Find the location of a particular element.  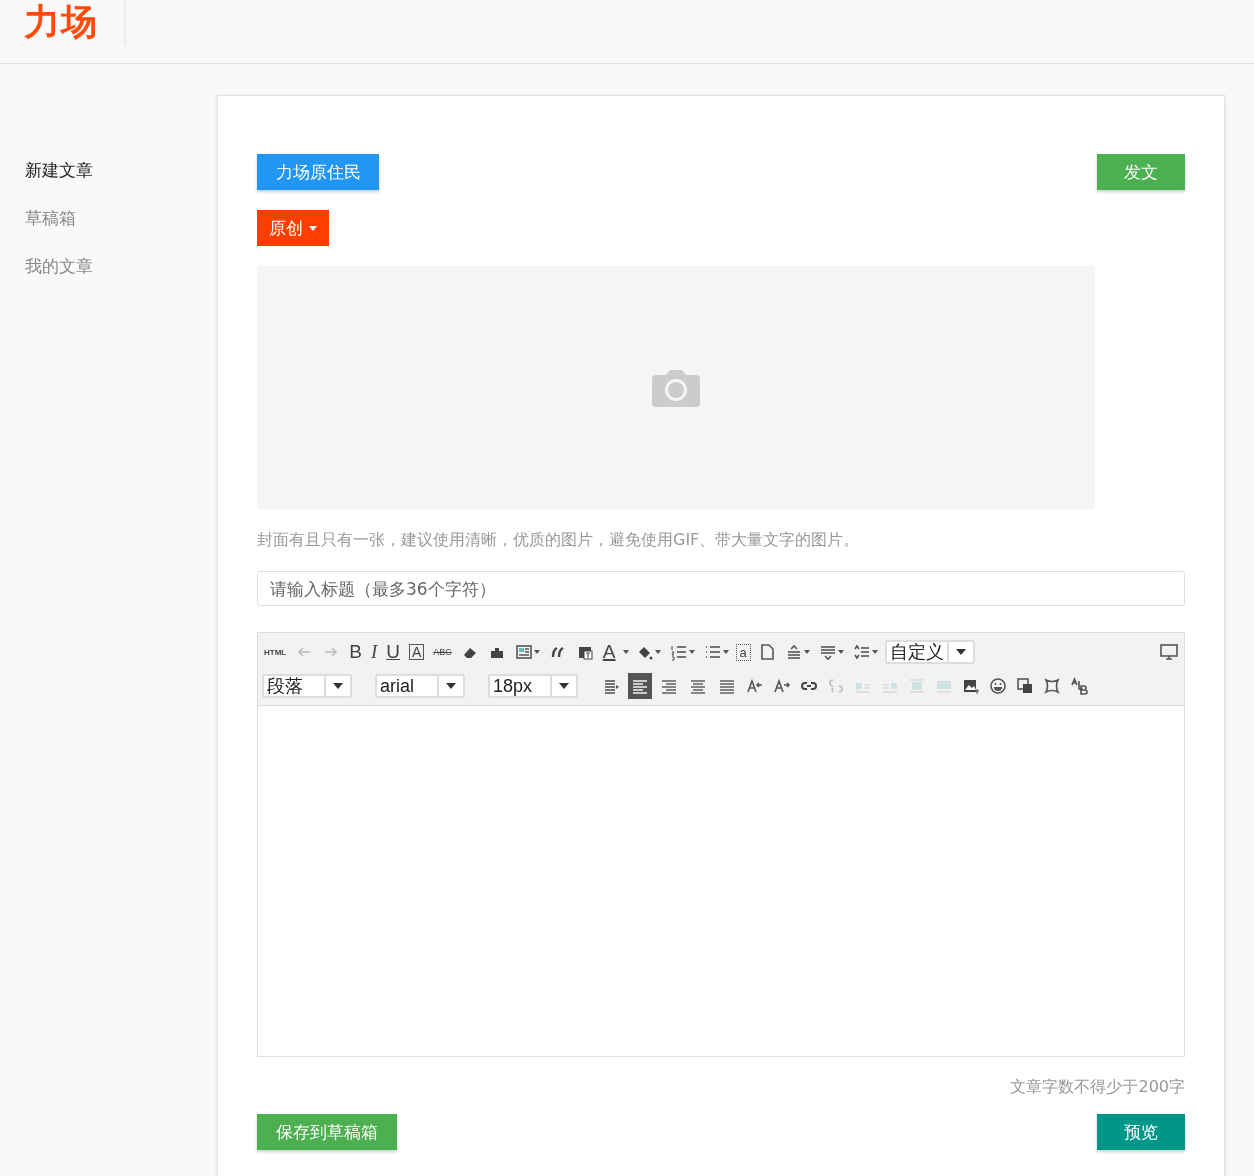

toolbar-button: U is located at coordinates (393, 652).